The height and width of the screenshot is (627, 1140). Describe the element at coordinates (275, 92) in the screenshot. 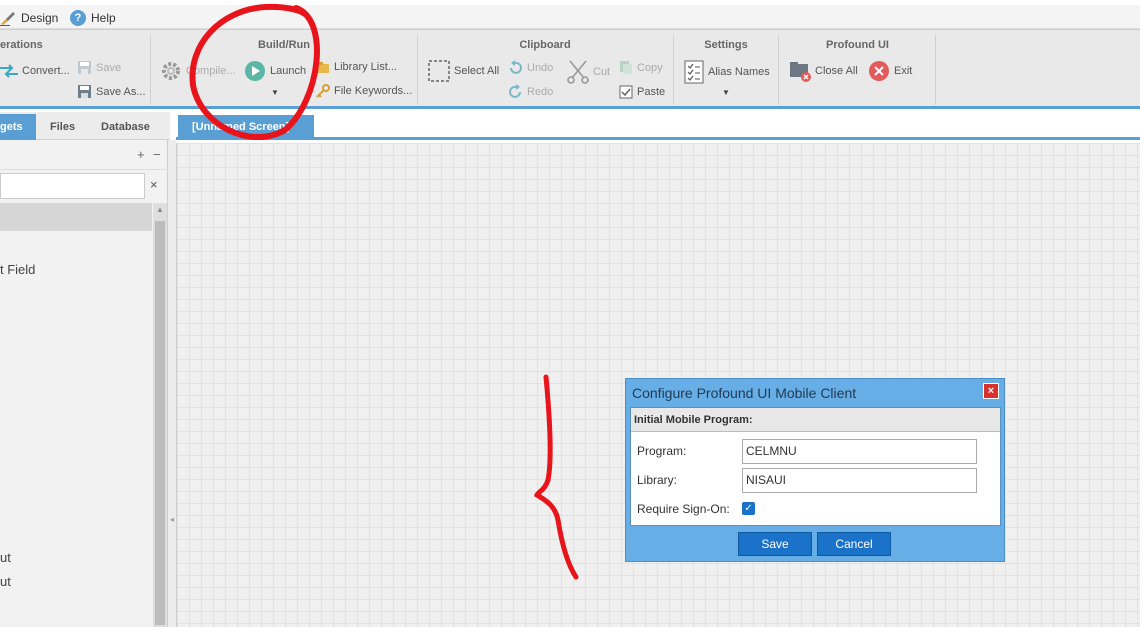

I see `launch-dropdown-icon: ▼` at that location.